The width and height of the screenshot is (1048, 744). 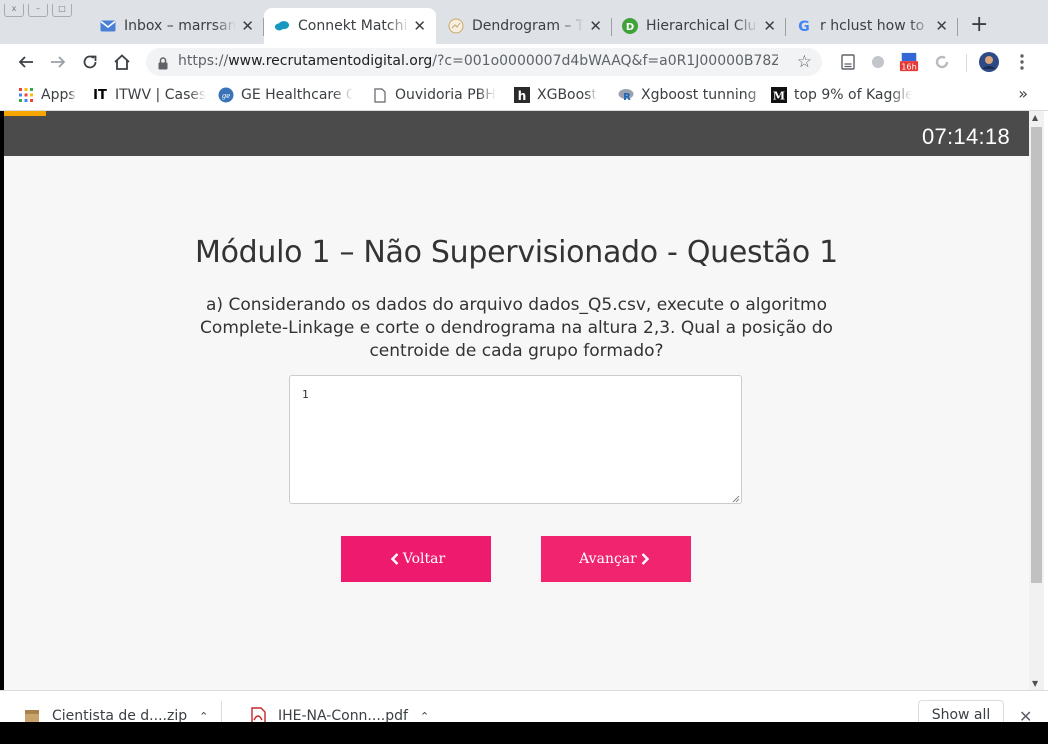 I want to click on download-filename: IHE-NA-Conn....pdf, so click(x=343, y=715).